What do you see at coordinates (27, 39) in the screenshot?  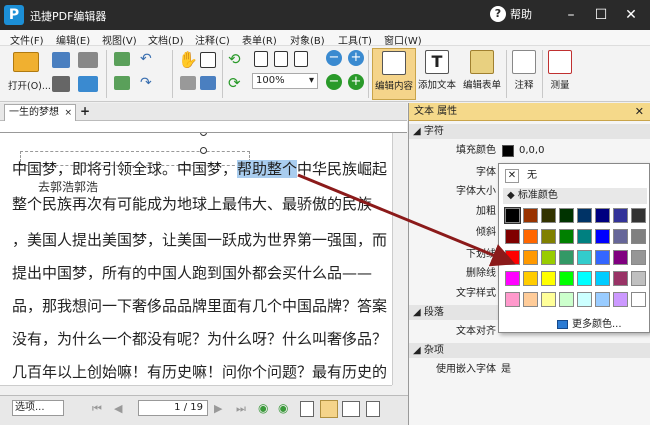 I see `menu-file: 文件(F)` at bounding box center [27, 39].